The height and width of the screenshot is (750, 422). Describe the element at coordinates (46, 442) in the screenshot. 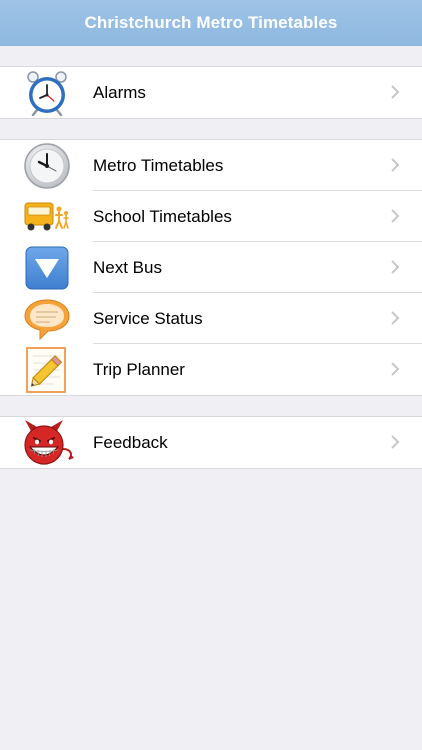

I see `devil-face-icon` at that location.